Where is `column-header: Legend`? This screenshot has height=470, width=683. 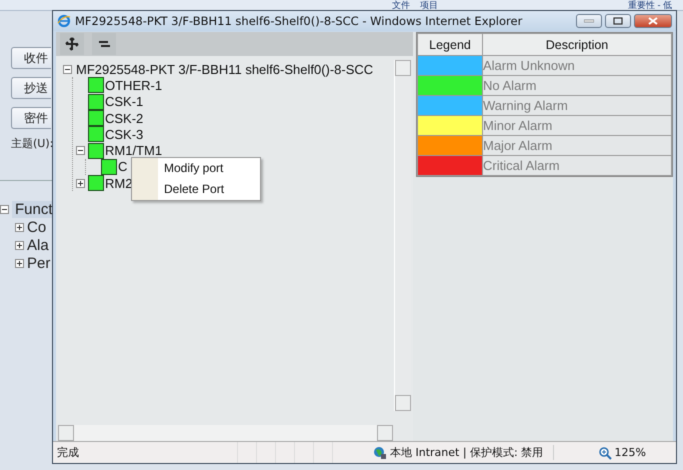
column-header: Legend is located at coordinates (450, 45).